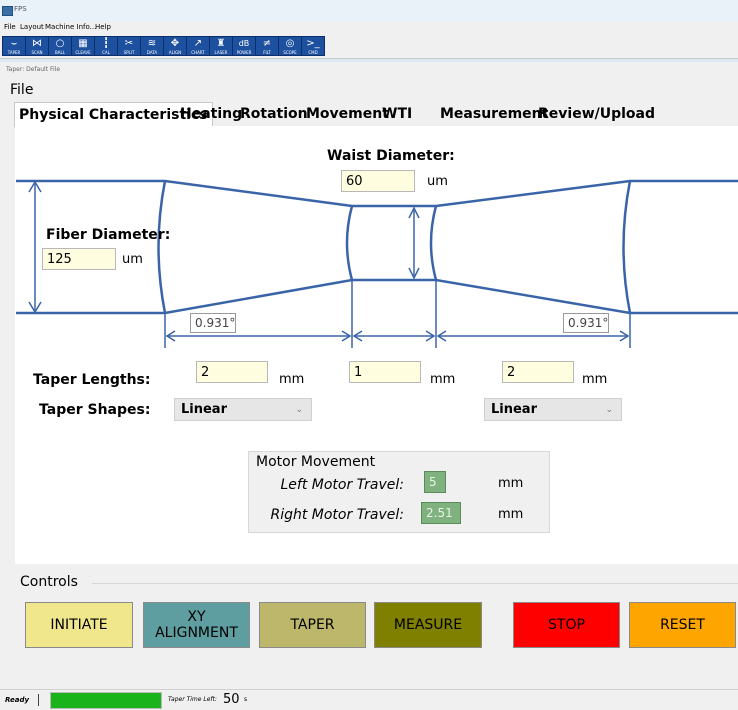 The width and height of the screenshot is (738, 710). I want to click on motor-movement-title: Motor Movement, so click(318, 462).